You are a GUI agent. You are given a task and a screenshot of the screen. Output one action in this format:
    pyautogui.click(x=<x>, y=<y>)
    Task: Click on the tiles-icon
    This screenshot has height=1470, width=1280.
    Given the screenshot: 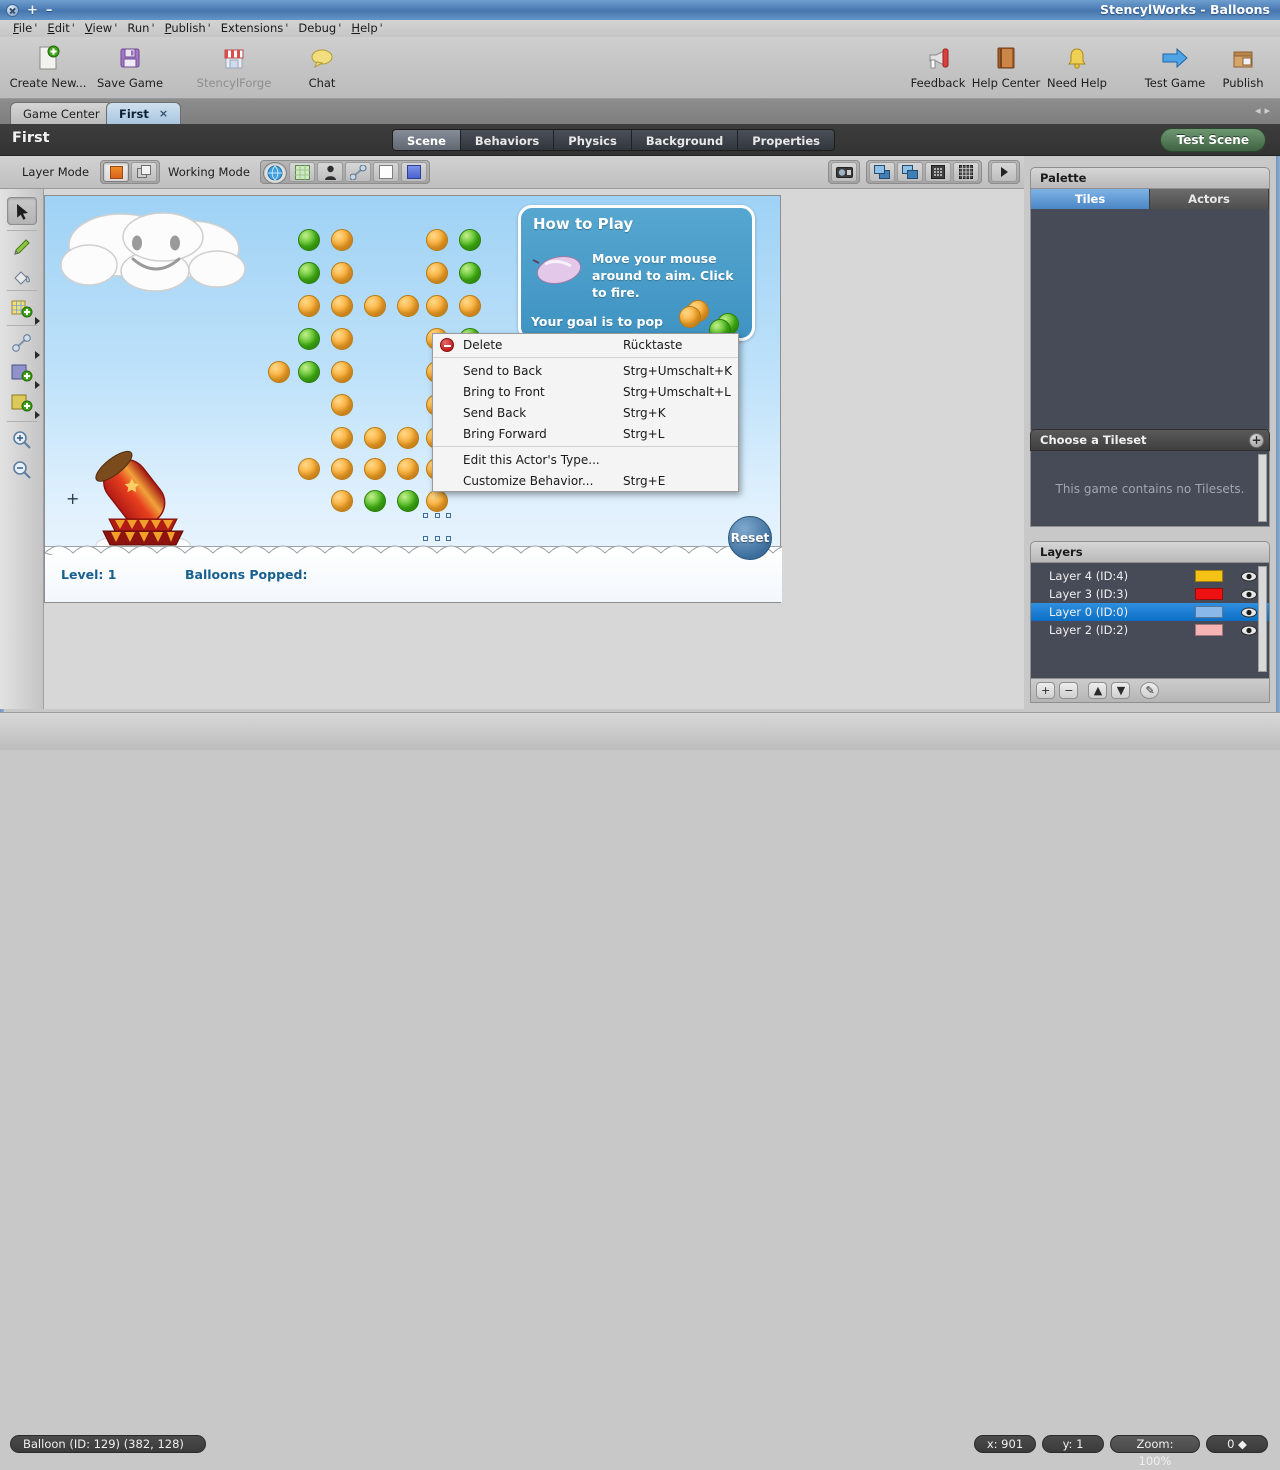 What is the action you would take?
    pyautogui.click(x=302, y=172)
    